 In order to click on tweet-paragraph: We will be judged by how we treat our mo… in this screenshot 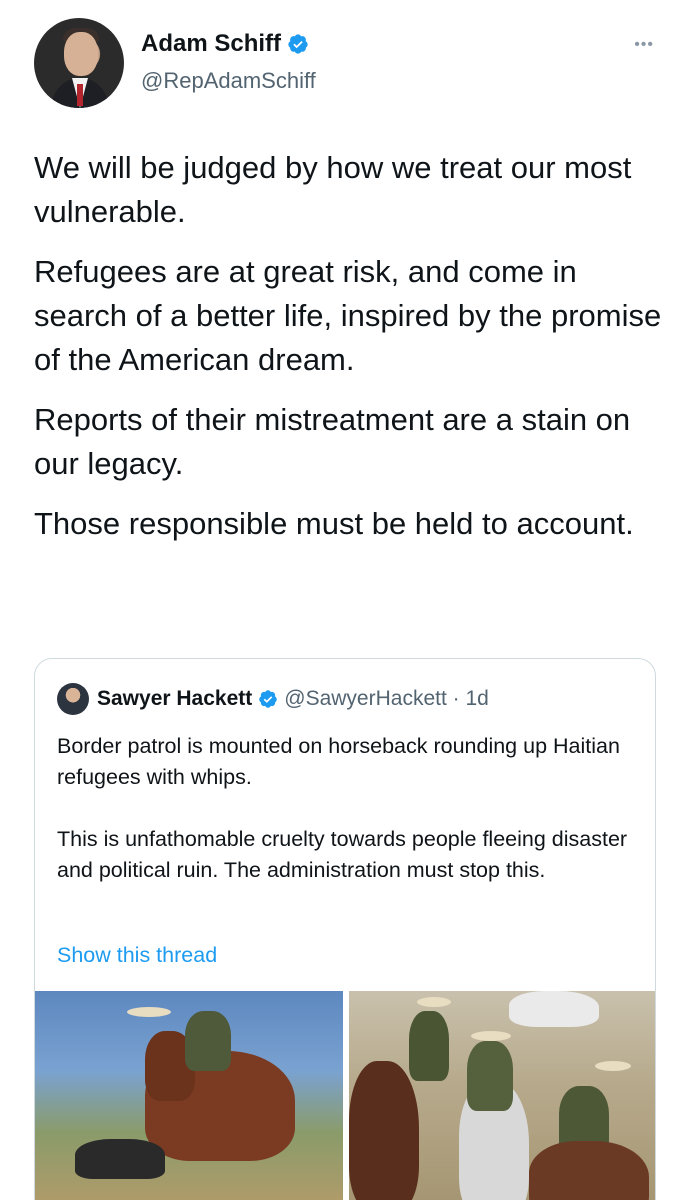, I will do `click(333, 189)`.